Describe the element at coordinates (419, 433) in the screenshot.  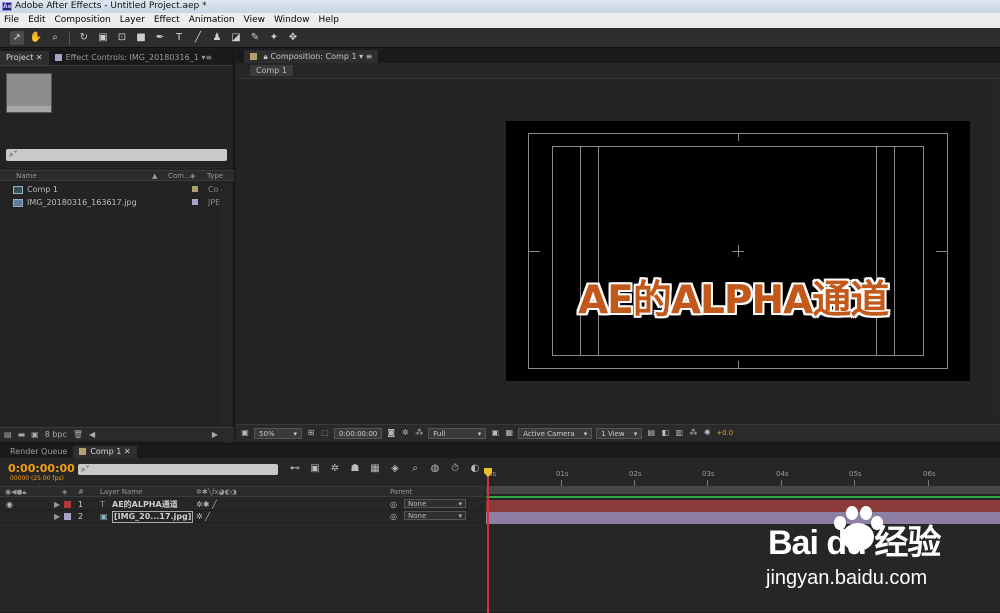
I see `channel-rgb-icon: ⁂` at that location.